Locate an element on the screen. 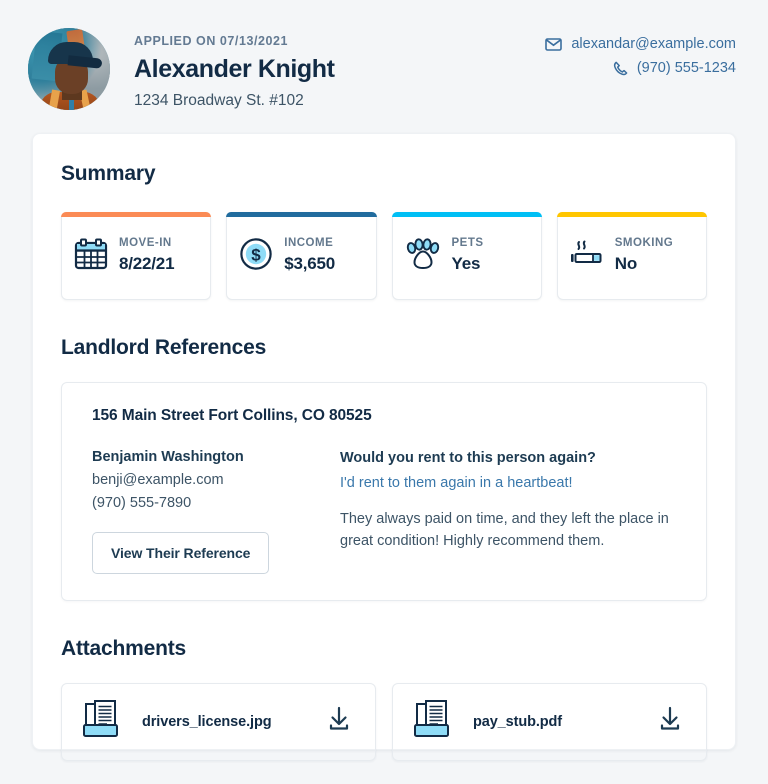 The height and width of the screenshot is (784, 768). reference-email: benji@example.com is located at coordinates (158, 479).